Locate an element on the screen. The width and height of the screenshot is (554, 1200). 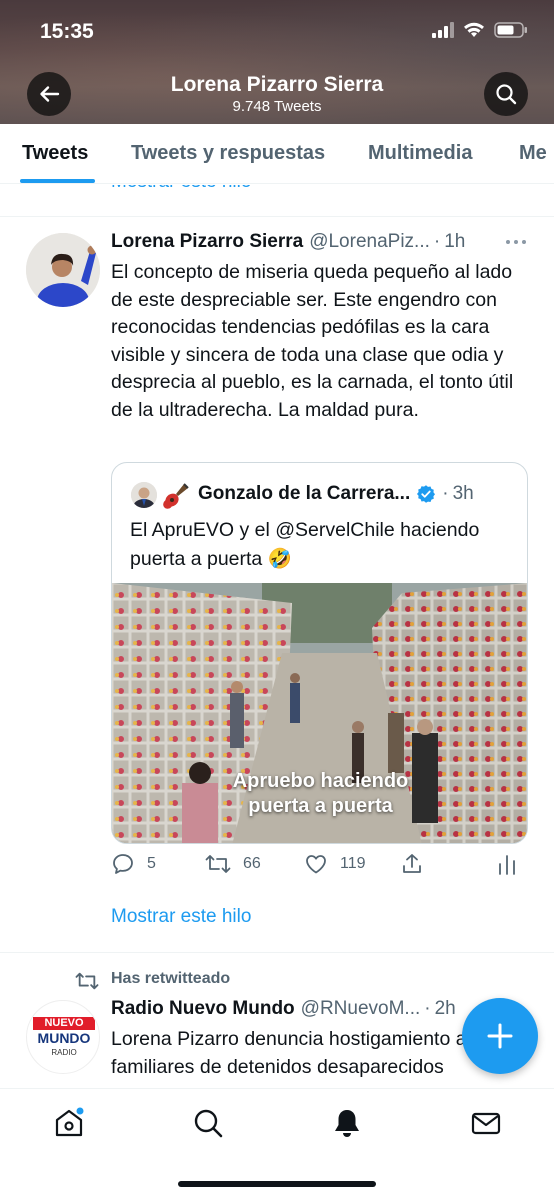
retweet-header: Radio Nuevo Mundo @RNuevoM... · 2h is located at coordinates (291, 1009).